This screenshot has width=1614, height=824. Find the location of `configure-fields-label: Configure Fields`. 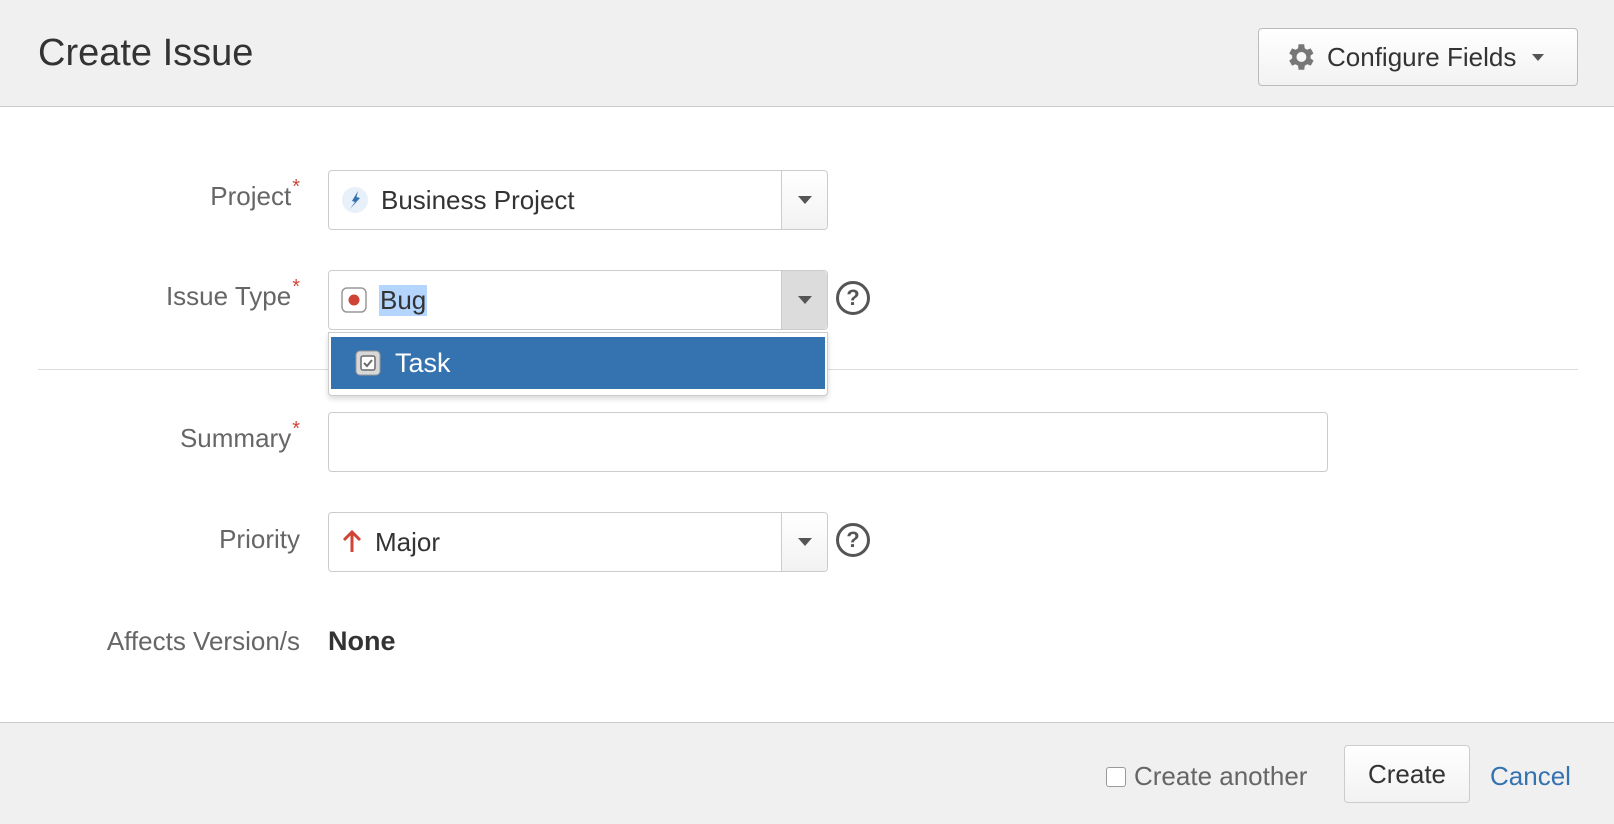

configure-fields-label: Configure Fields is located at coordinates (1422, 56).